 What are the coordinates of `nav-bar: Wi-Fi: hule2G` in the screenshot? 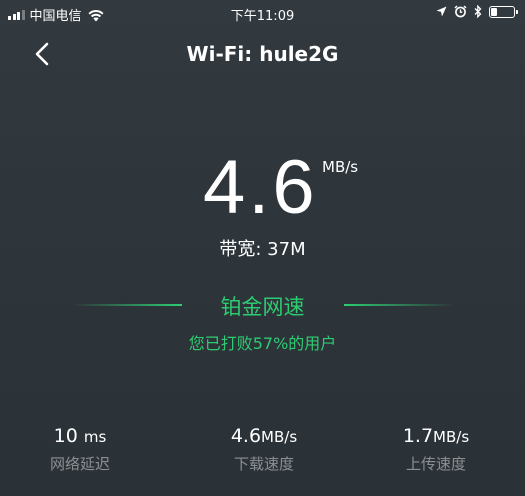 It's located at (262, 55).